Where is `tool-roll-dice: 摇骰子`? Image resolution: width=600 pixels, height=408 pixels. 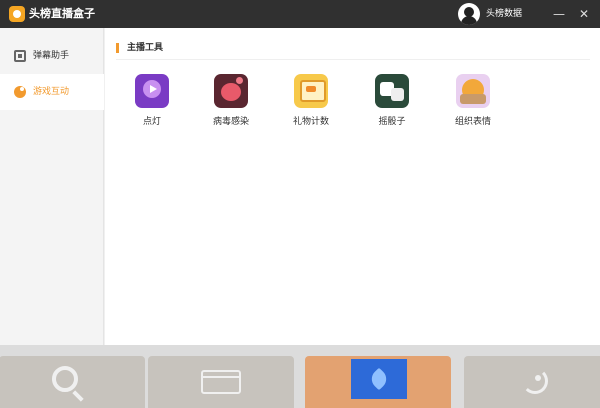 tool-roll-dice: 摇骰子 is located at coordinates (392, 103).